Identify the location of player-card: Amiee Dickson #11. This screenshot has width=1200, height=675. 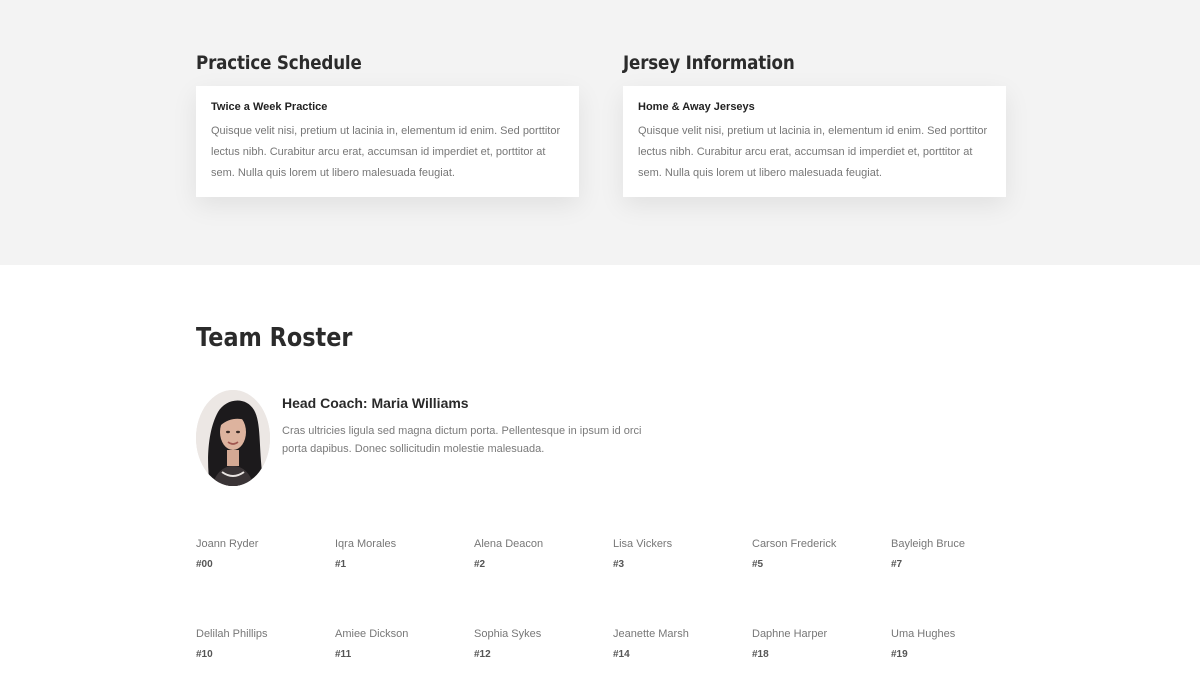
(400, 644).